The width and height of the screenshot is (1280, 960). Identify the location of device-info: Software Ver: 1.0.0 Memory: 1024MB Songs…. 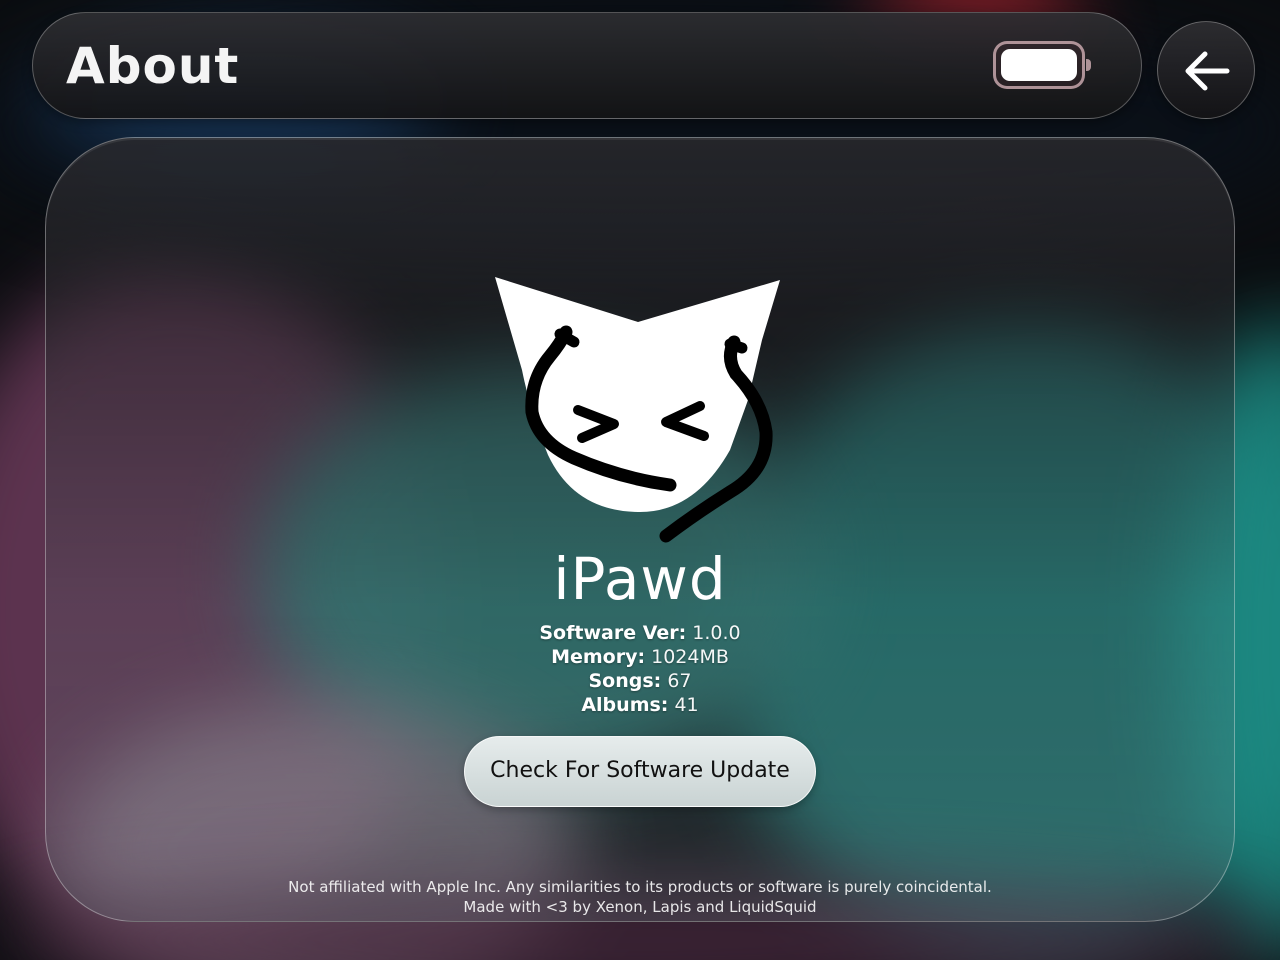
(640, 669).